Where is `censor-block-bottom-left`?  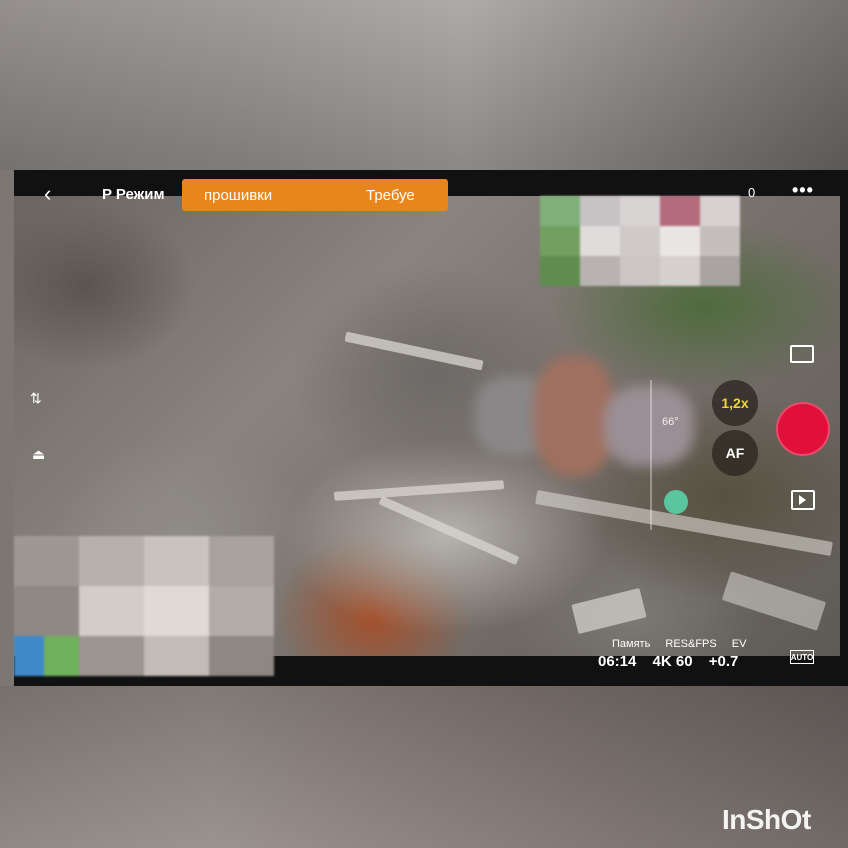 censor-block-bottom-left is located at coordinates (144, 611).